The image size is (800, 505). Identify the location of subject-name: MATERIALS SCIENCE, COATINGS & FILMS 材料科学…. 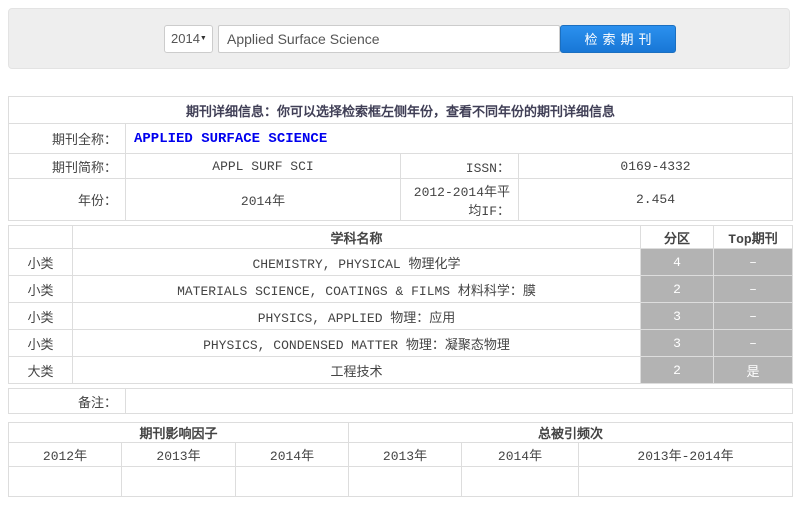
(356, 289).